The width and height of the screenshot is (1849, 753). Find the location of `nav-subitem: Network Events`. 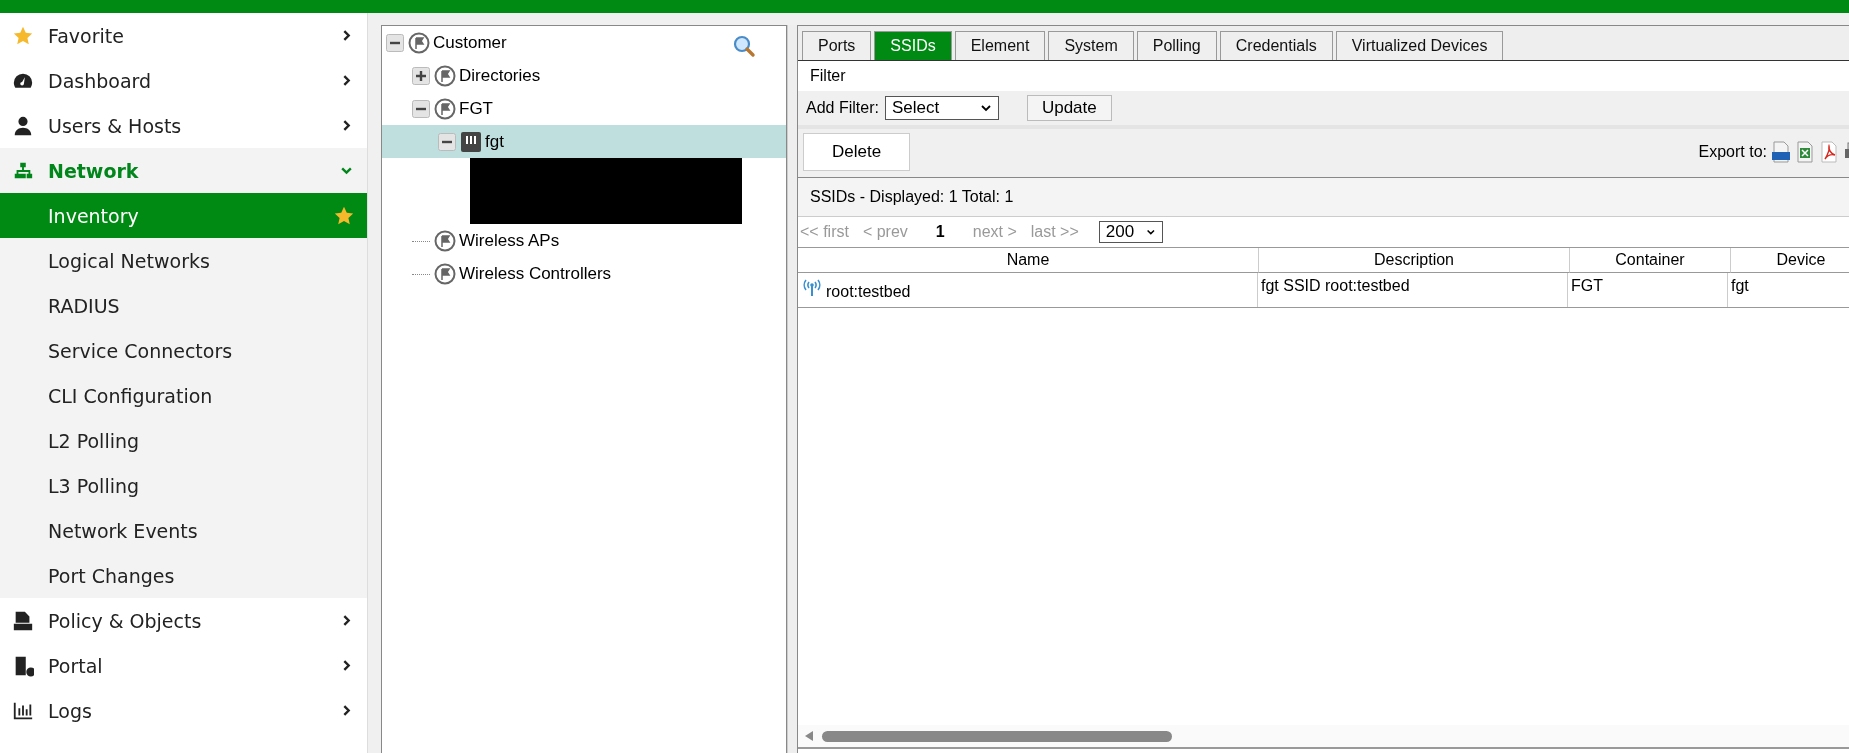

nav-subitem: Network Events is located at coordinates (183, 530).